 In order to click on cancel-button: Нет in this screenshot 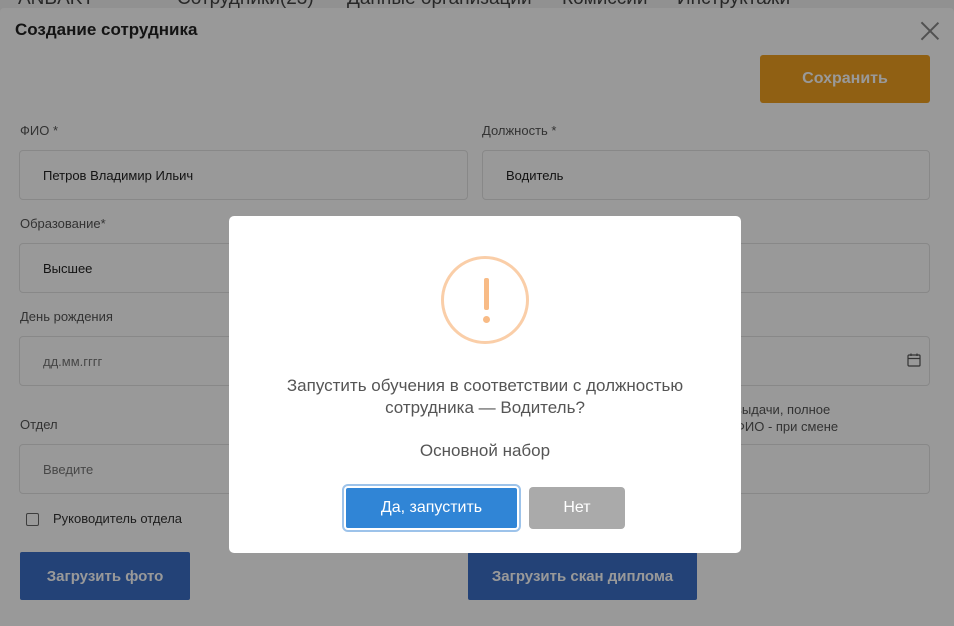, I will do `click(577, 508)`.